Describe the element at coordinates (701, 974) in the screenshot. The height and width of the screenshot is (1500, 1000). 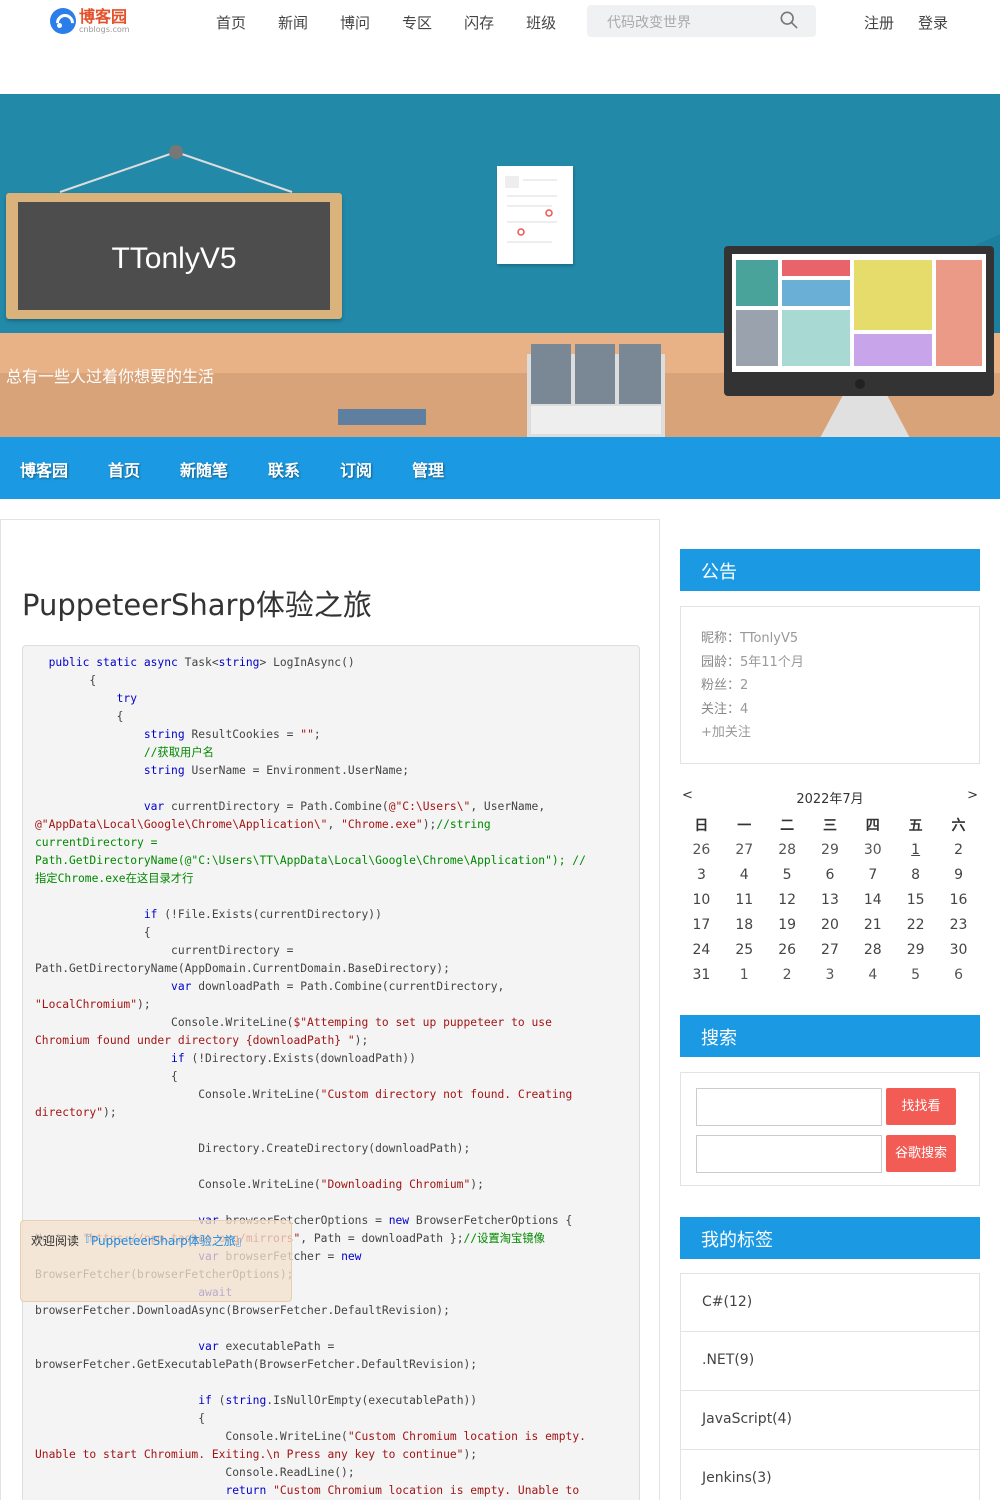
I see `calendar-day: 31` at that location.